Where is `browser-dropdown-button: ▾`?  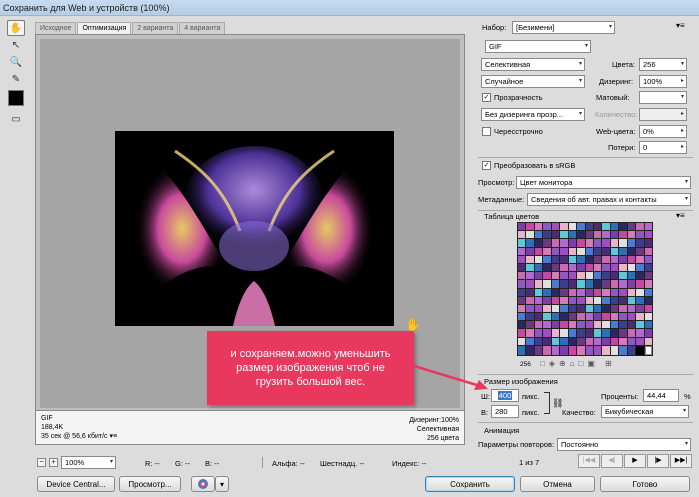
browser-dropdown-button: ▾ is located at coordinates (222, 484).